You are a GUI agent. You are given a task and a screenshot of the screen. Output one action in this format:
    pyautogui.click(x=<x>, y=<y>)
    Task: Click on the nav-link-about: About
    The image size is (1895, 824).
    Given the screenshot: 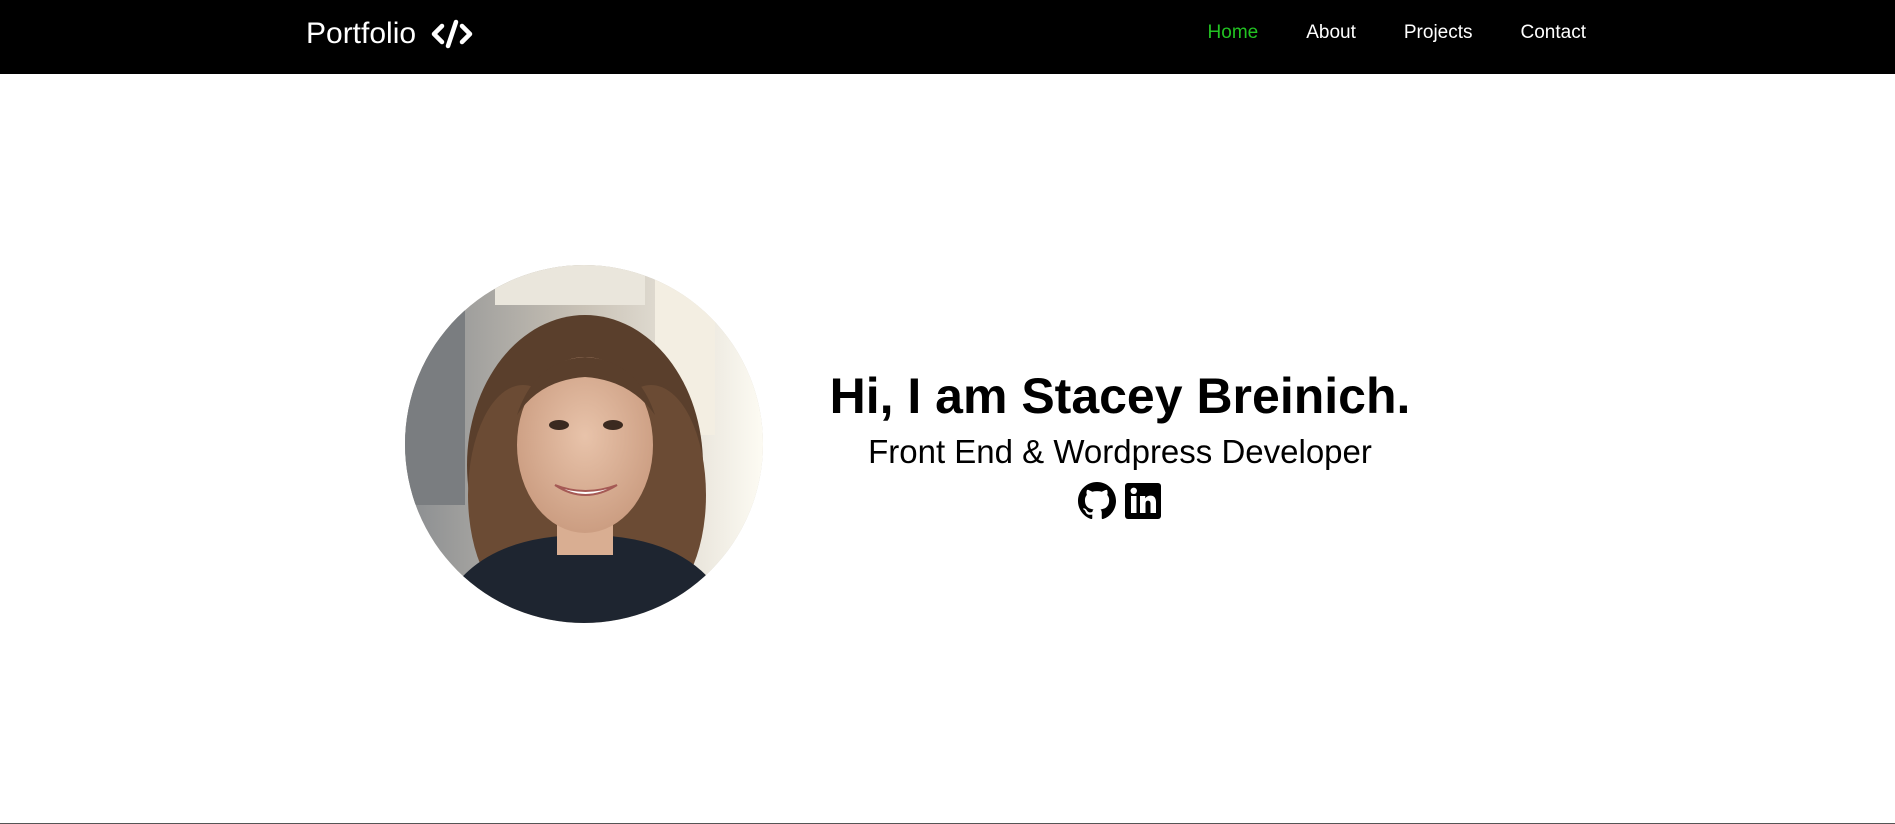 What is the action you would take?
    pyautogui.click(x=1331, y=33)
    